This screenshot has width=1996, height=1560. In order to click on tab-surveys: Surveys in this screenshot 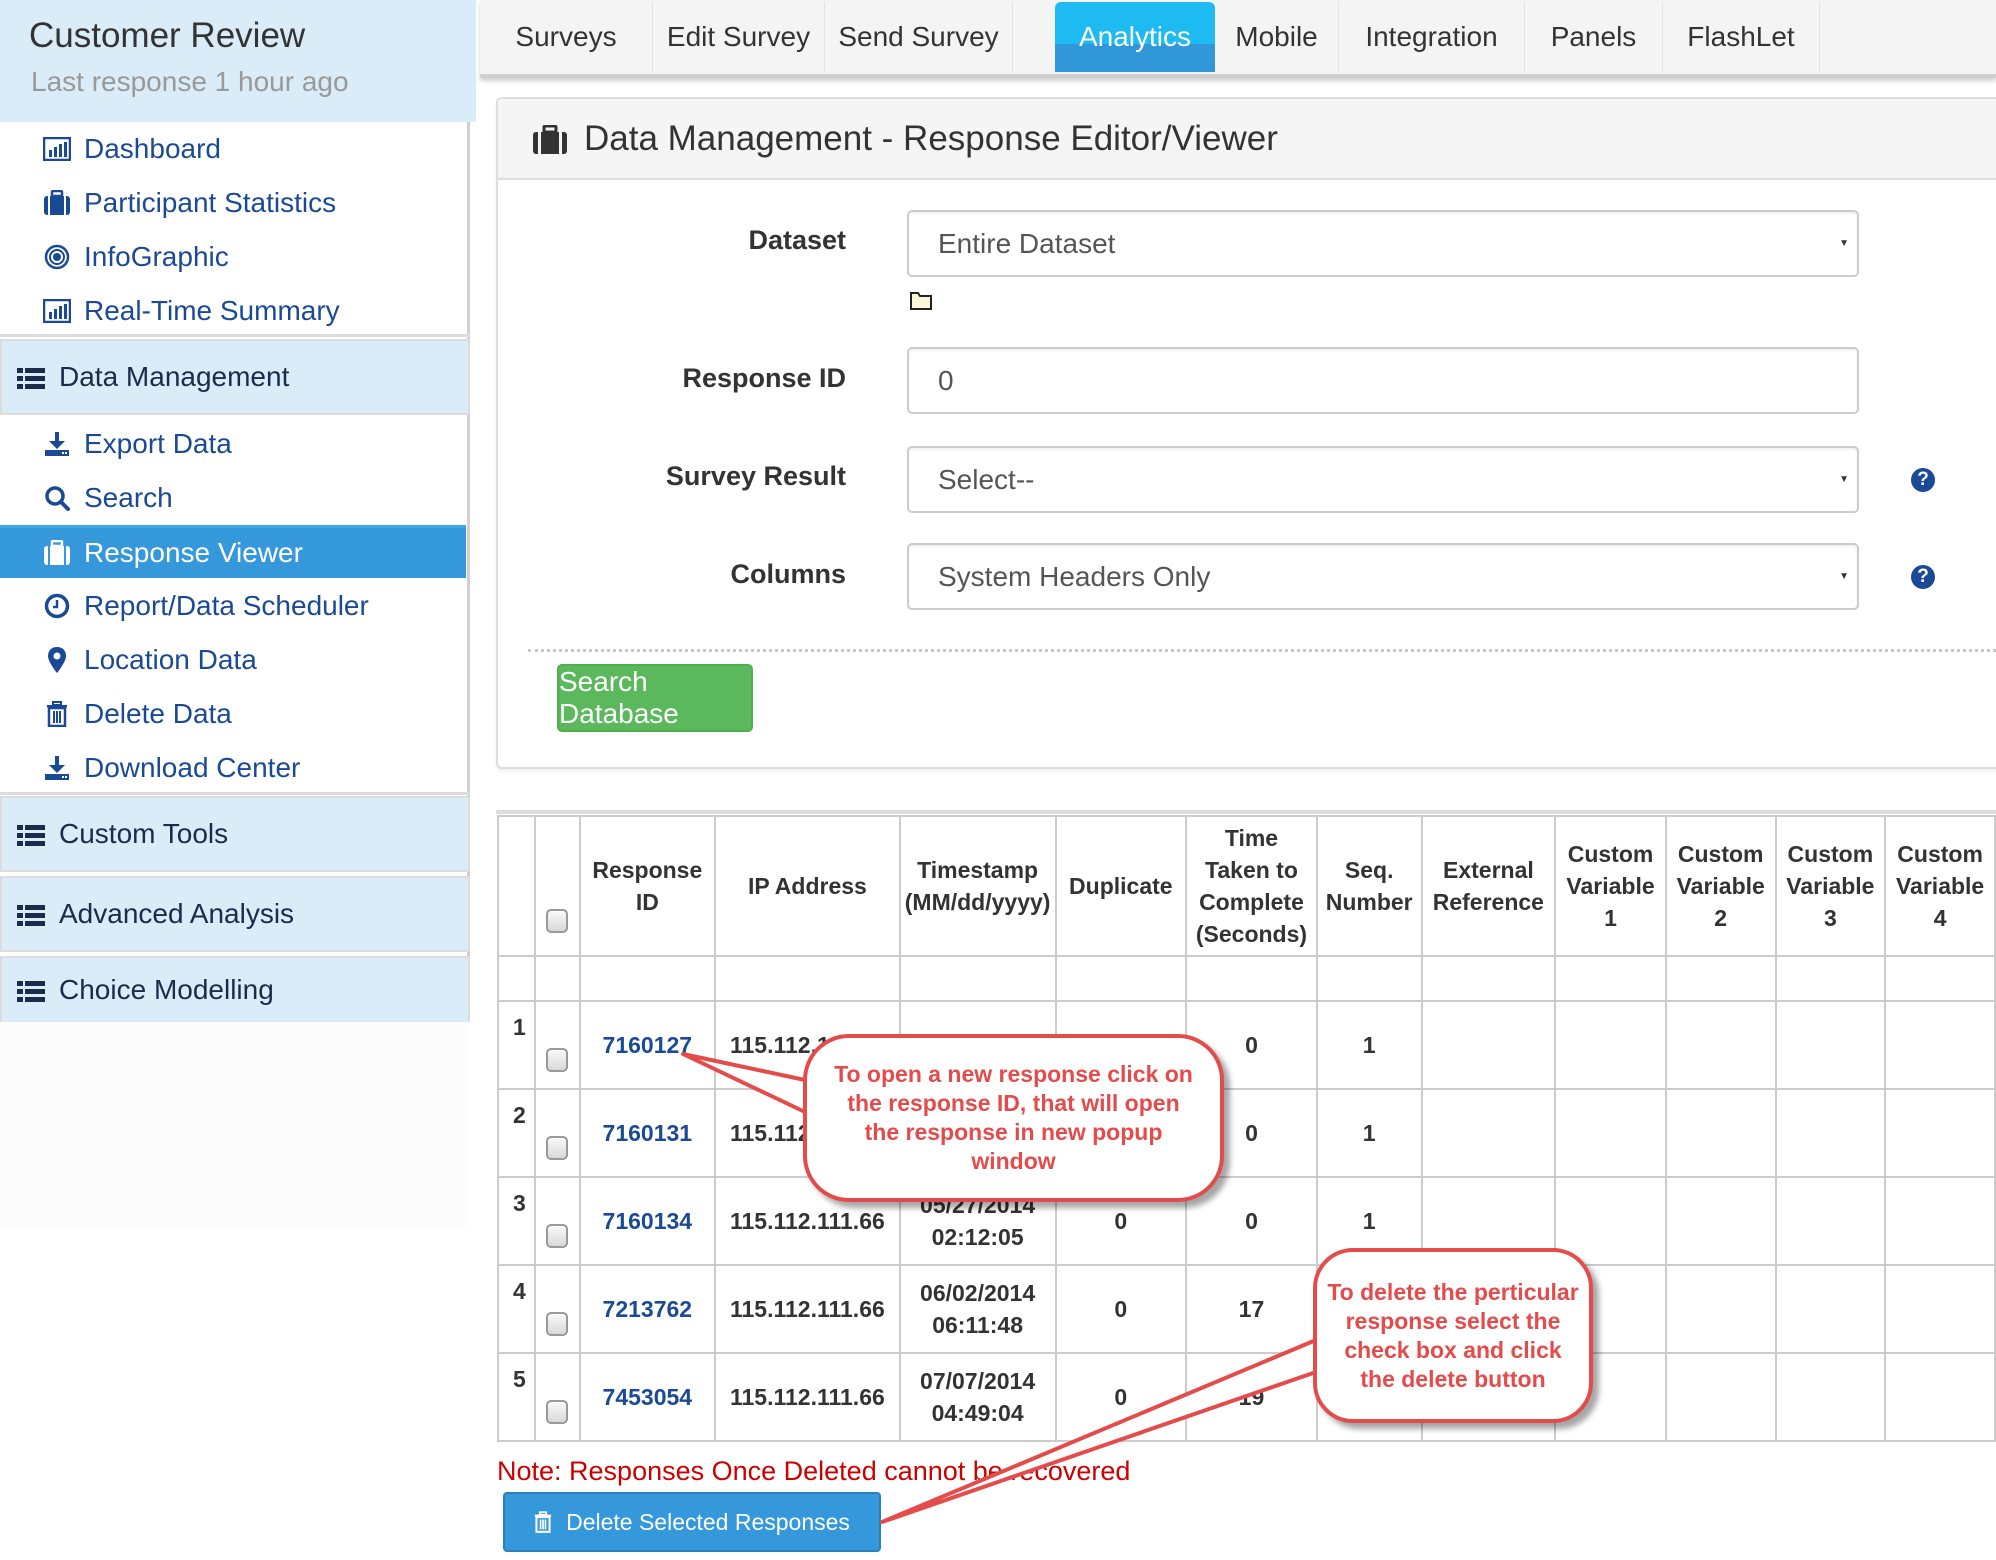, I will do `click(566, 37)`.